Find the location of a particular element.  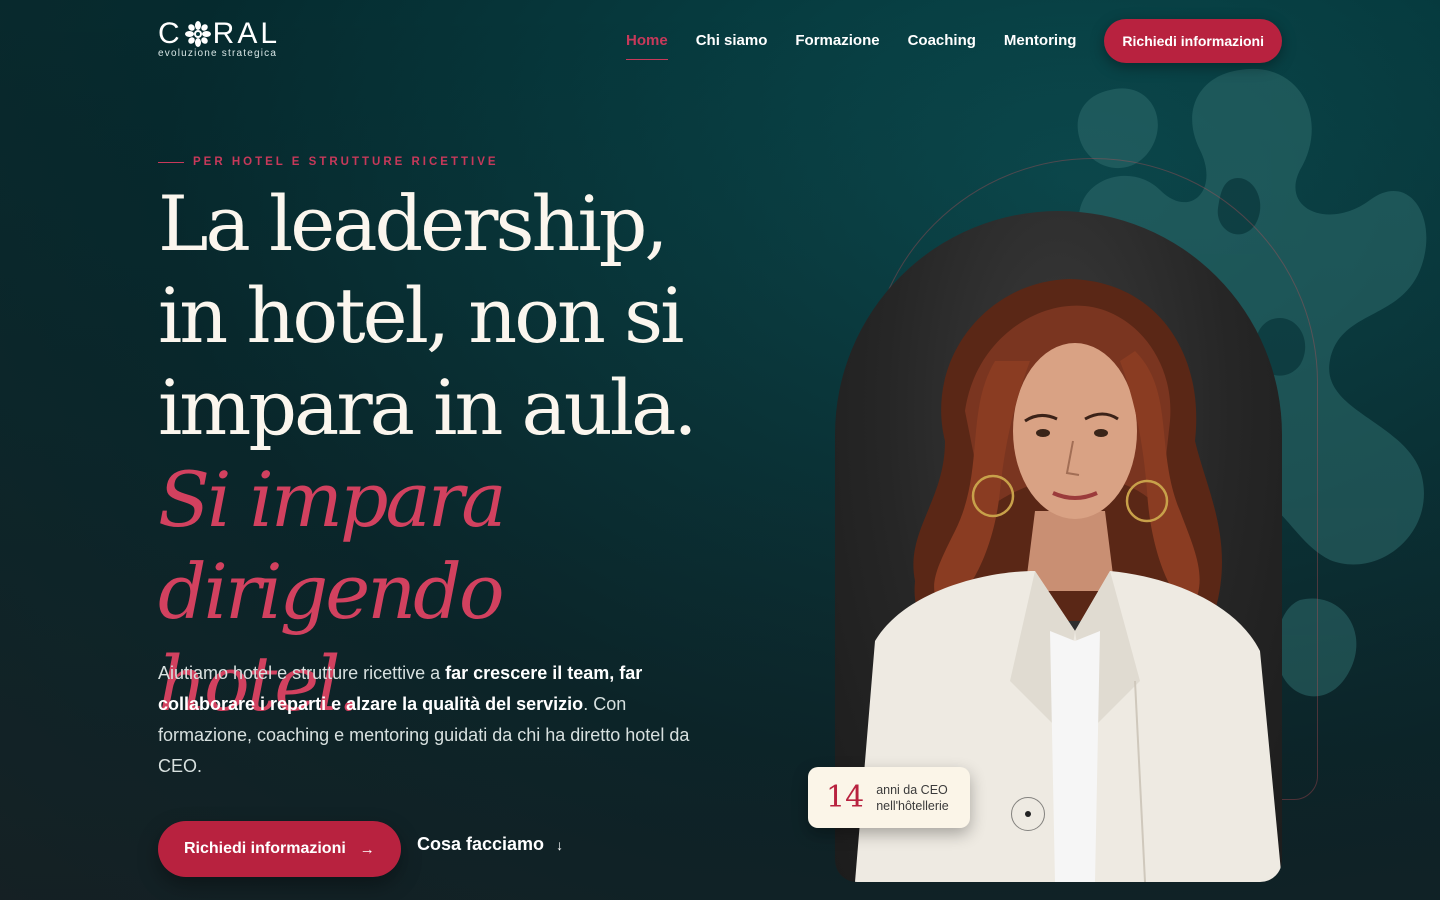

nav-item-home: Home is located at coordinates (647, 41).